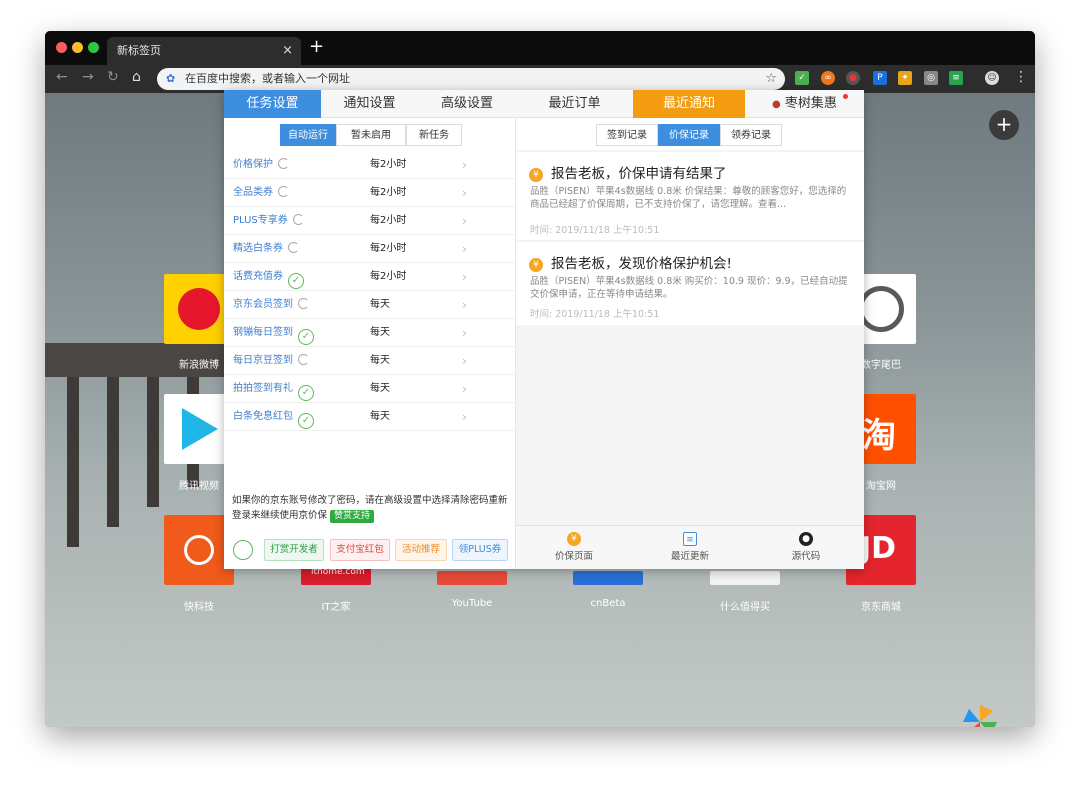  Describe the element at coordinates (294, 550) in the screenshot. I see `tip-developer-button: 打赏开发者` at that location.